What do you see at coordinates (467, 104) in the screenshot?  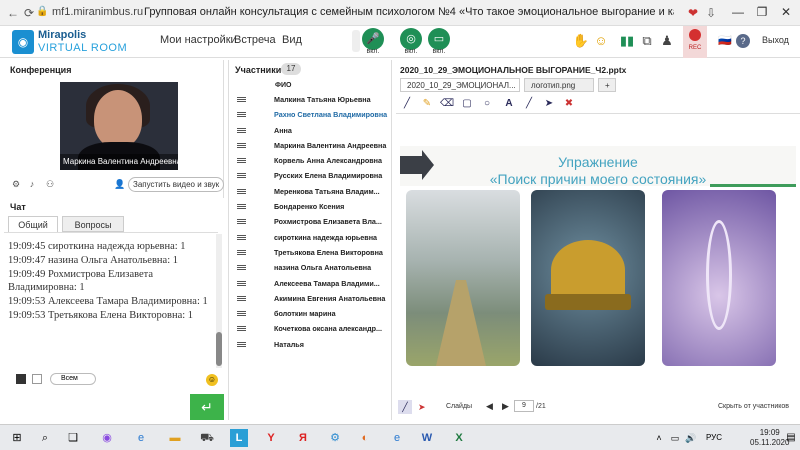 I see `rectangle-icon: ▢` at bounding box center [467, 104].